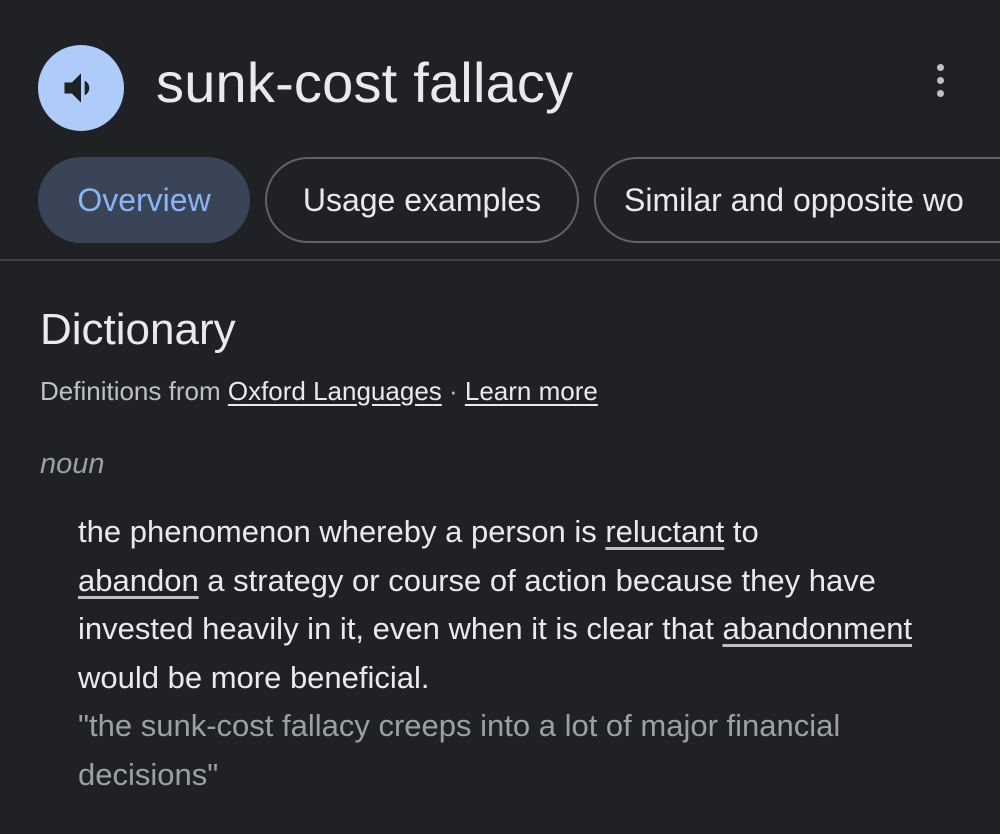  Describe the element at coordinates (134, 391) in the screenshot. I see `source-prefix: Definitions from` at that location.